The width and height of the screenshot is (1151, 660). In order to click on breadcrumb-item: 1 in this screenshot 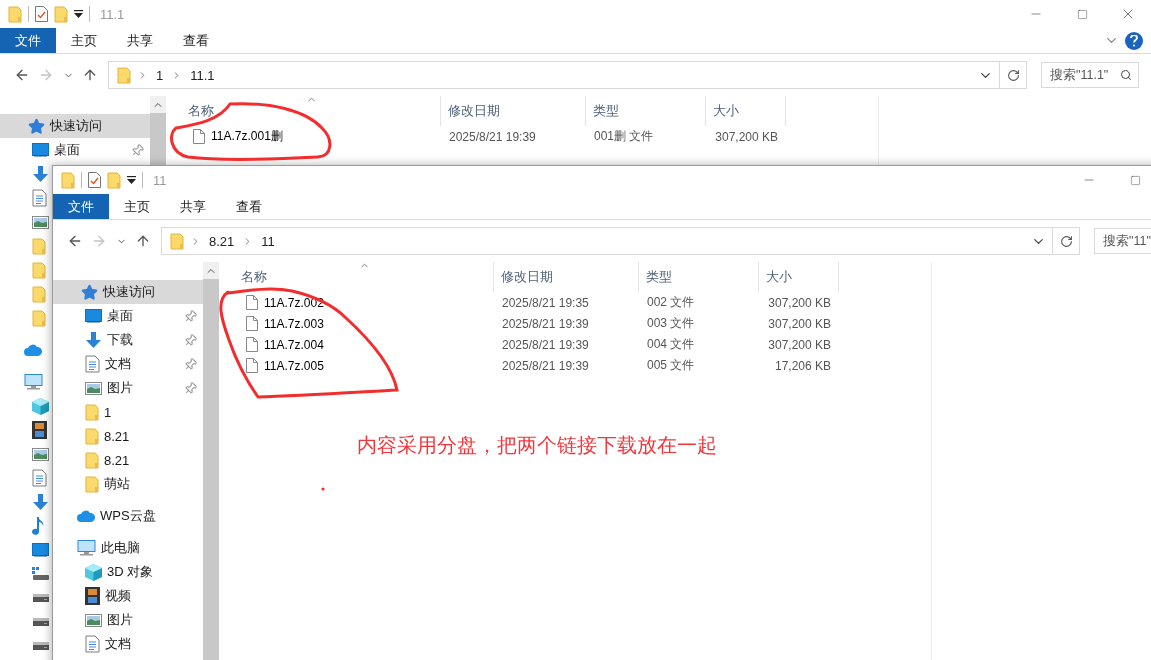, I will do `click(160, 75)`.